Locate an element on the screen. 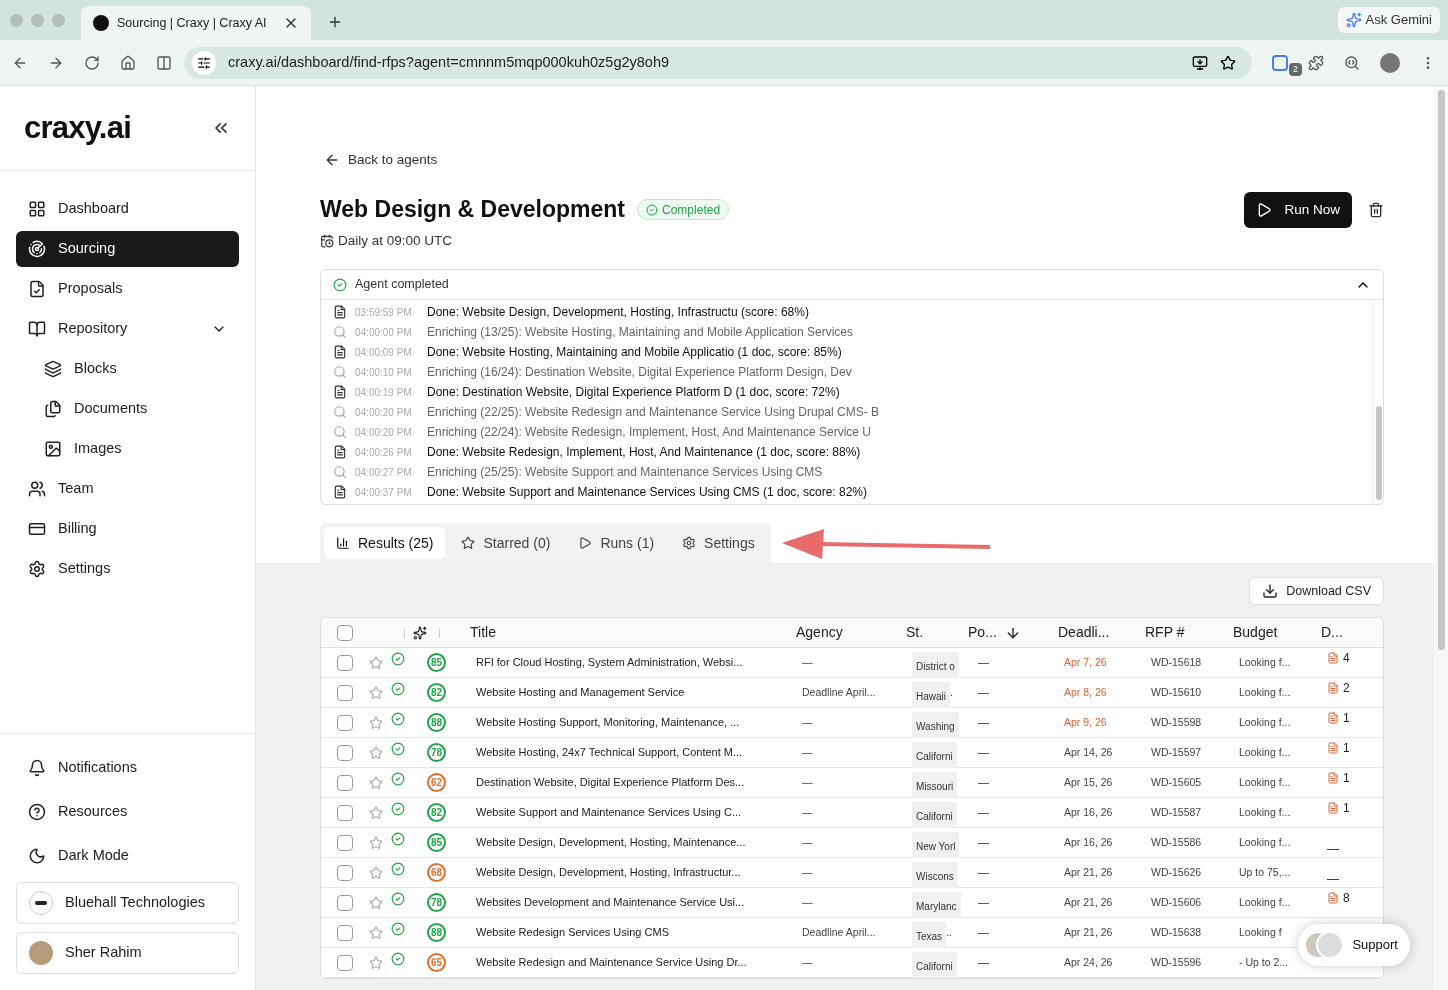  site-settings-icon is located at coordinates (204, 62).